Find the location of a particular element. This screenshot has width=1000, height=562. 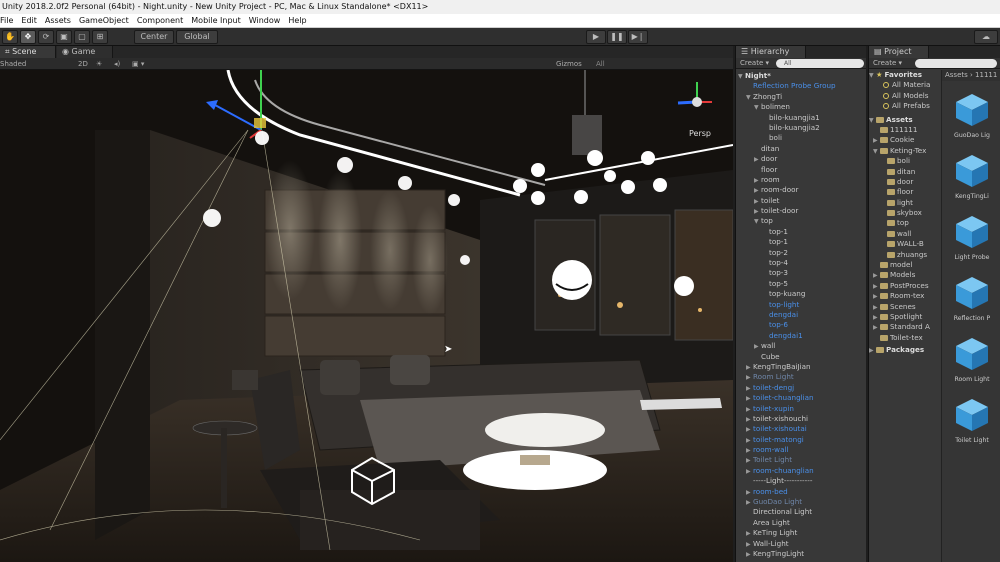

pivot-center-button: Center is located at coordinates (154, 37).